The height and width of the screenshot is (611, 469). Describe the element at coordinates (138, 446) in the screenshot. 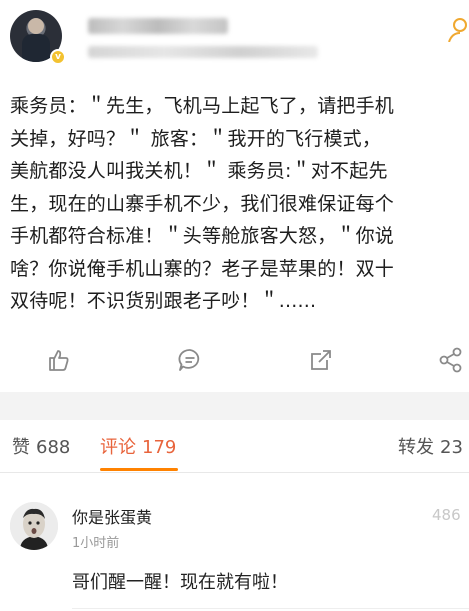

I see `tab-comments: 评论 179` at that location.